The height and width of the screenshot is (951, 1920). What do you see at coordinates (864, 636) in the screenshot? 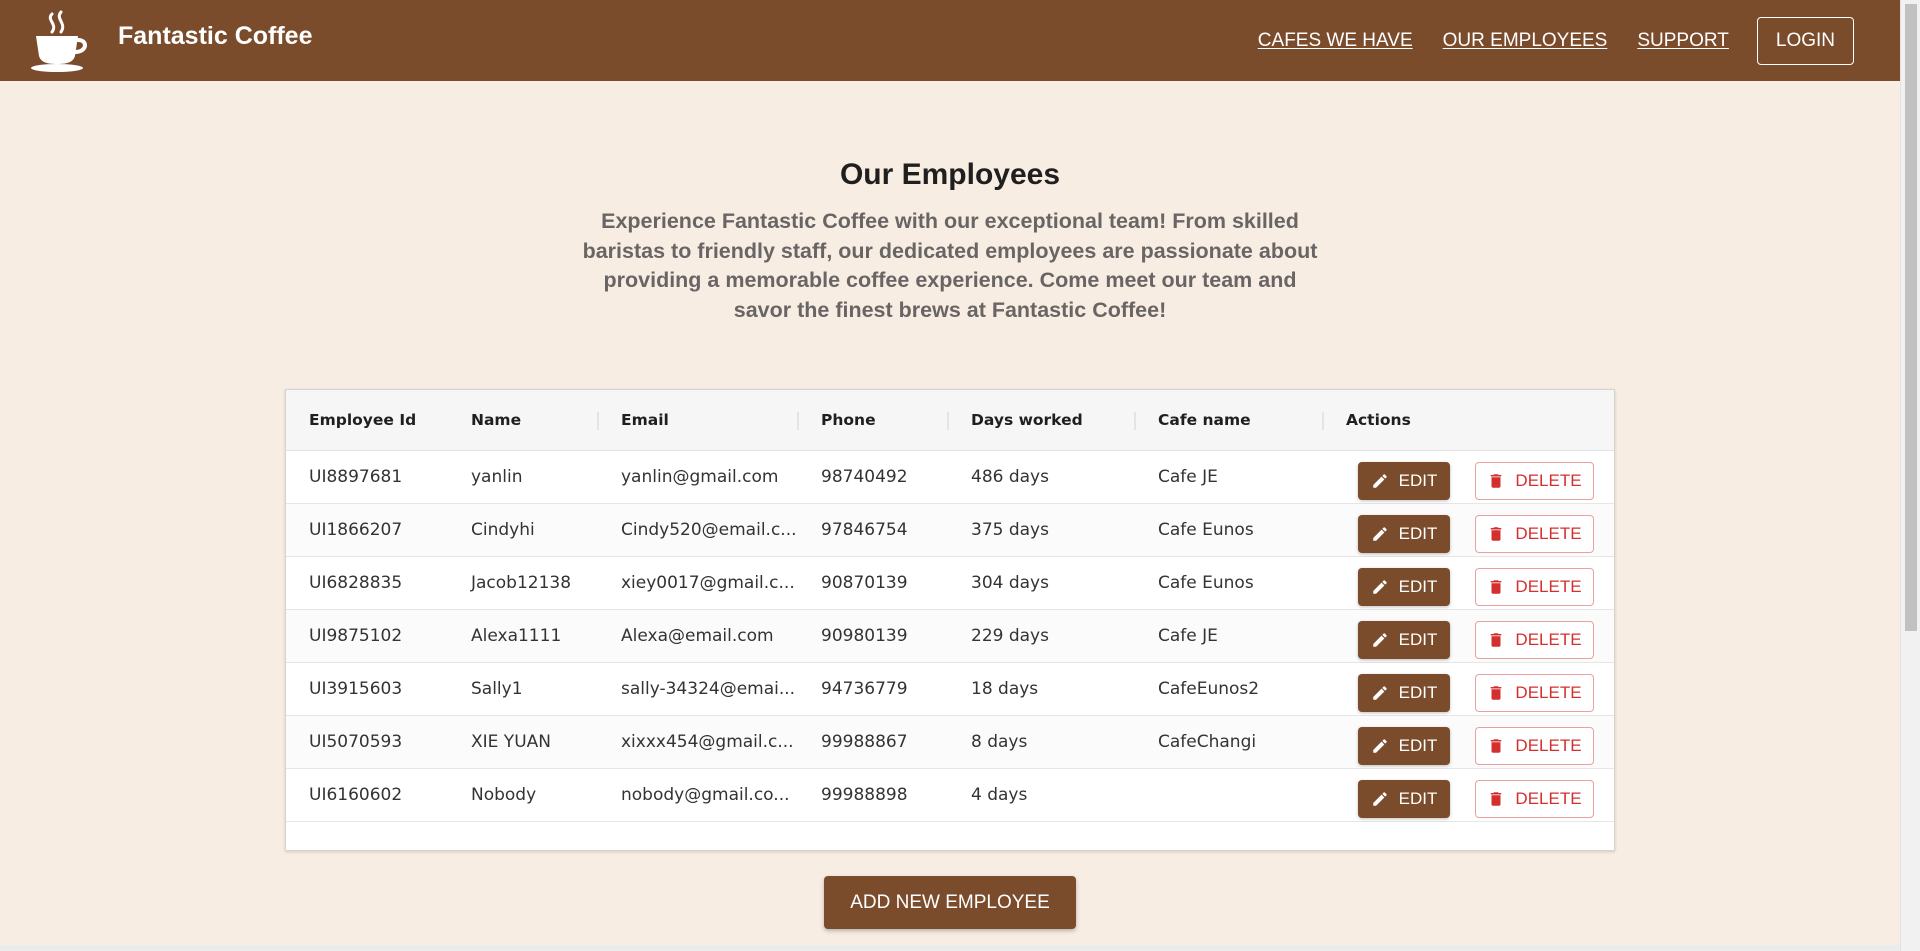
I see `cell-phone: 90980139` at bounding box center [864, 636].